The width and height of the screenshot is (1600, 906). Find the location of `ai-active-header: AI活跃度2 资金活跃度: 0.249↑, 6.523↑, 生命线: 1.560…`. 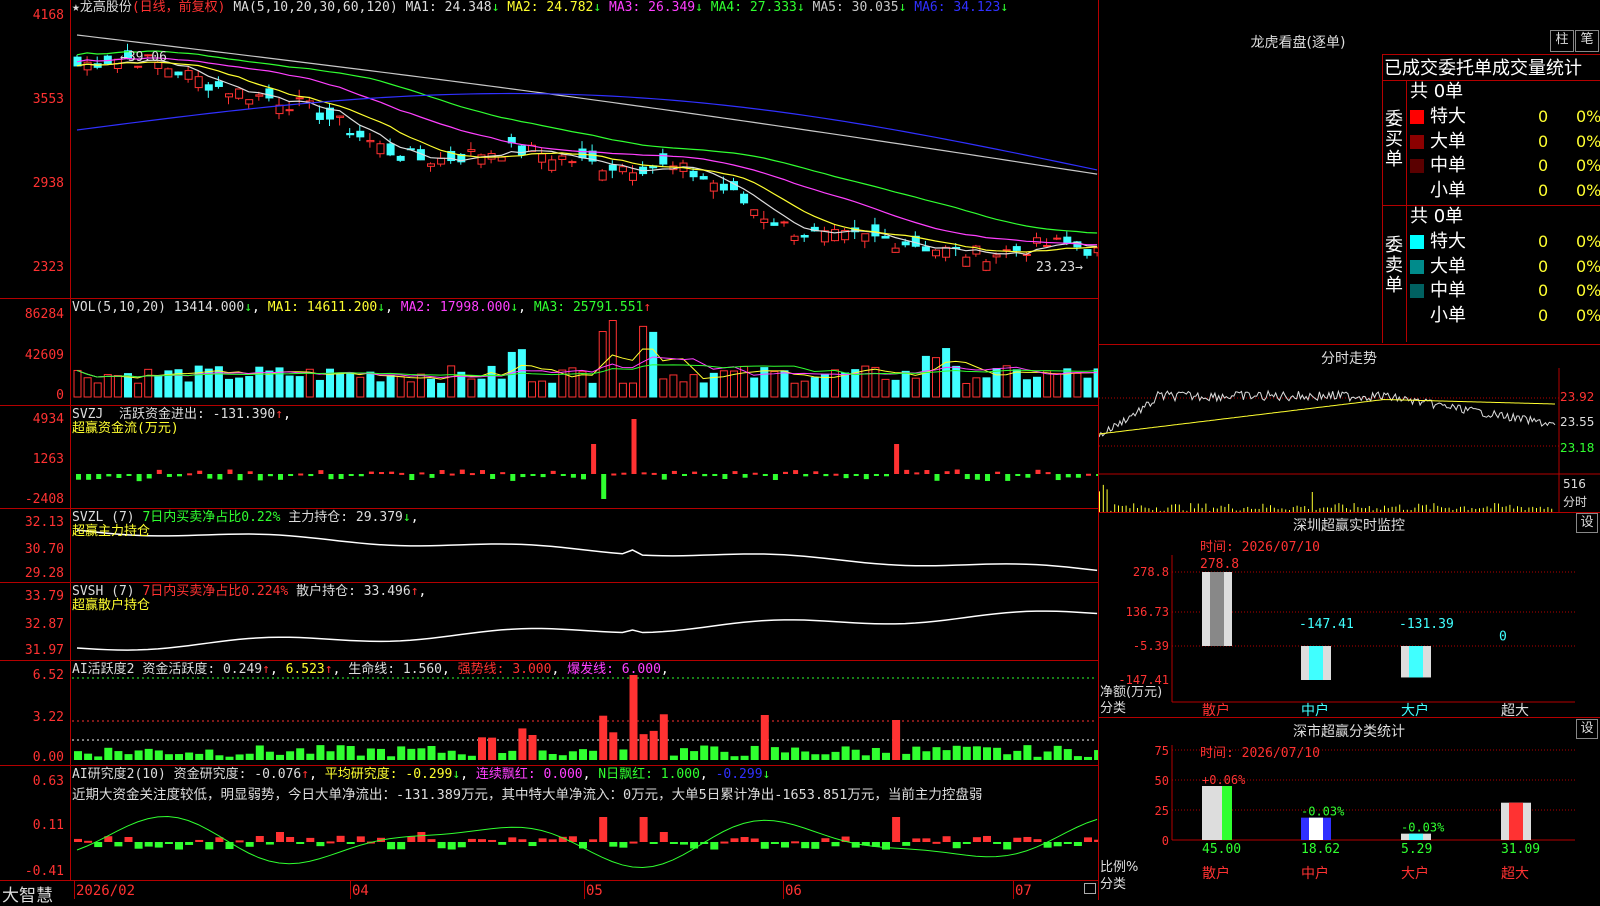

ai-active-header: AI活跃度2 资金活跃度: 0.249↑, 6.523↑, 生命线: 1.560… is located at coordinates (370, 669).